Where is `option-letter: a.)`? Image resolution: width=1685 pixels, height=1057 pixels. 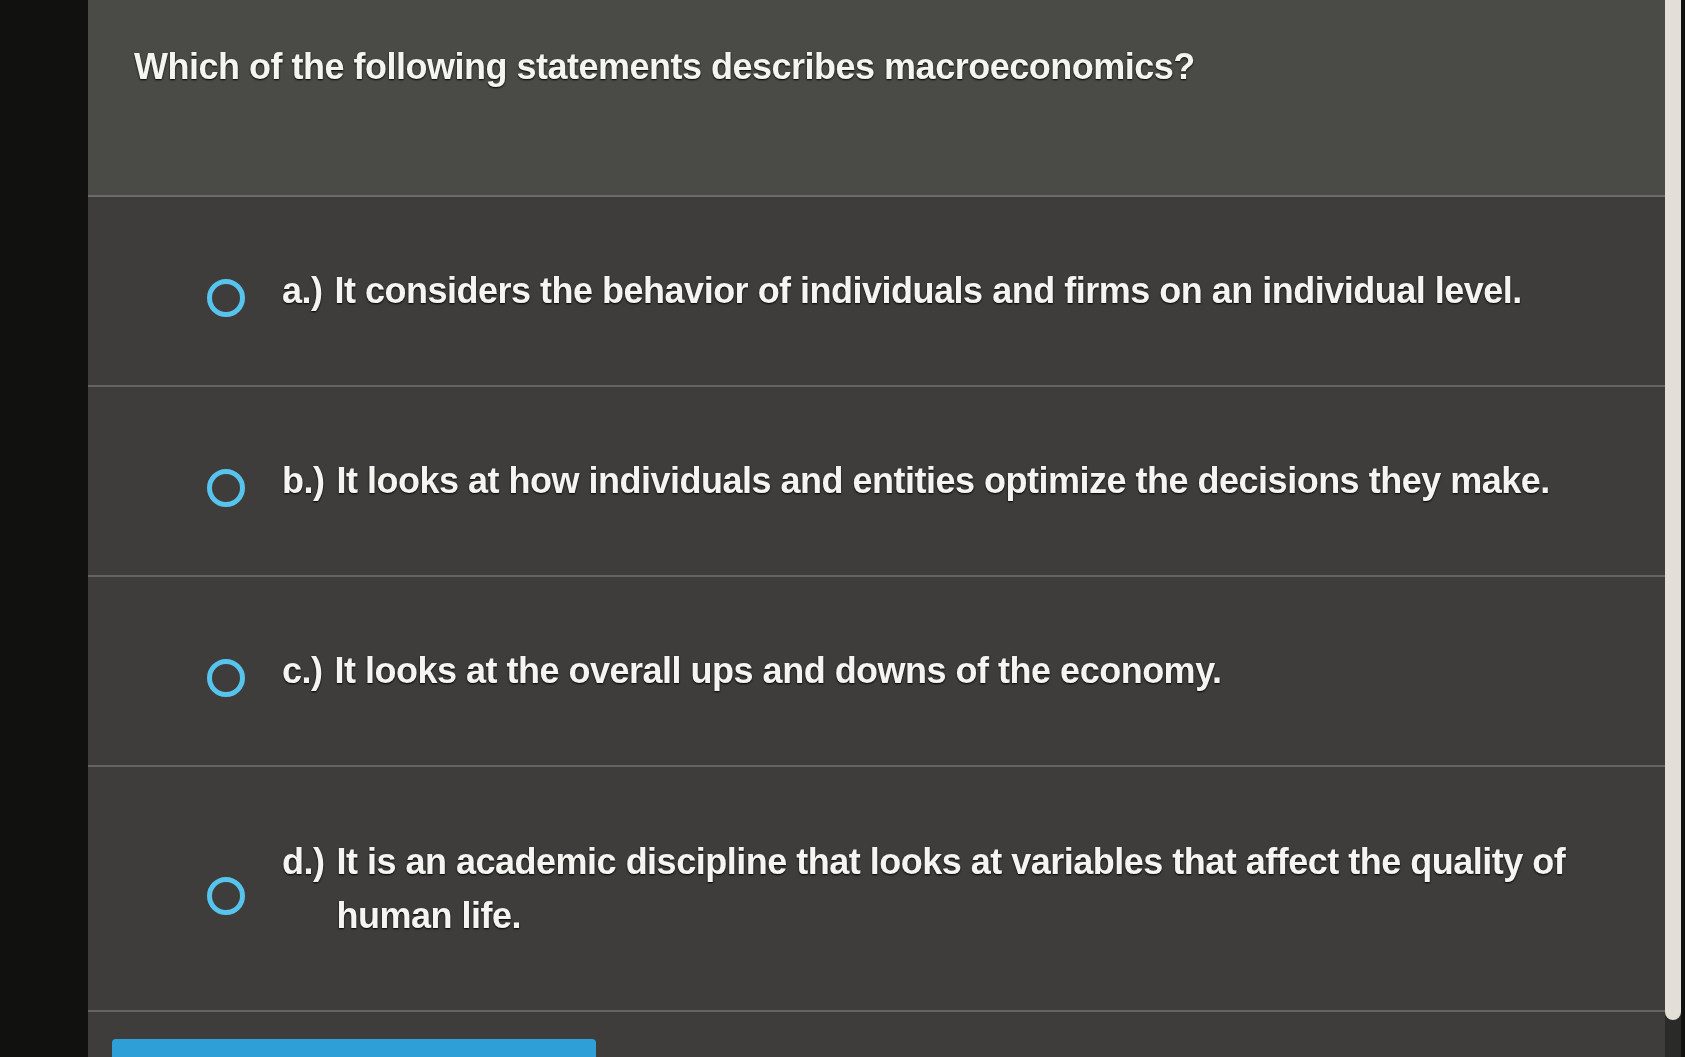
option-letter: a.) is located at coordinates (302, 291).